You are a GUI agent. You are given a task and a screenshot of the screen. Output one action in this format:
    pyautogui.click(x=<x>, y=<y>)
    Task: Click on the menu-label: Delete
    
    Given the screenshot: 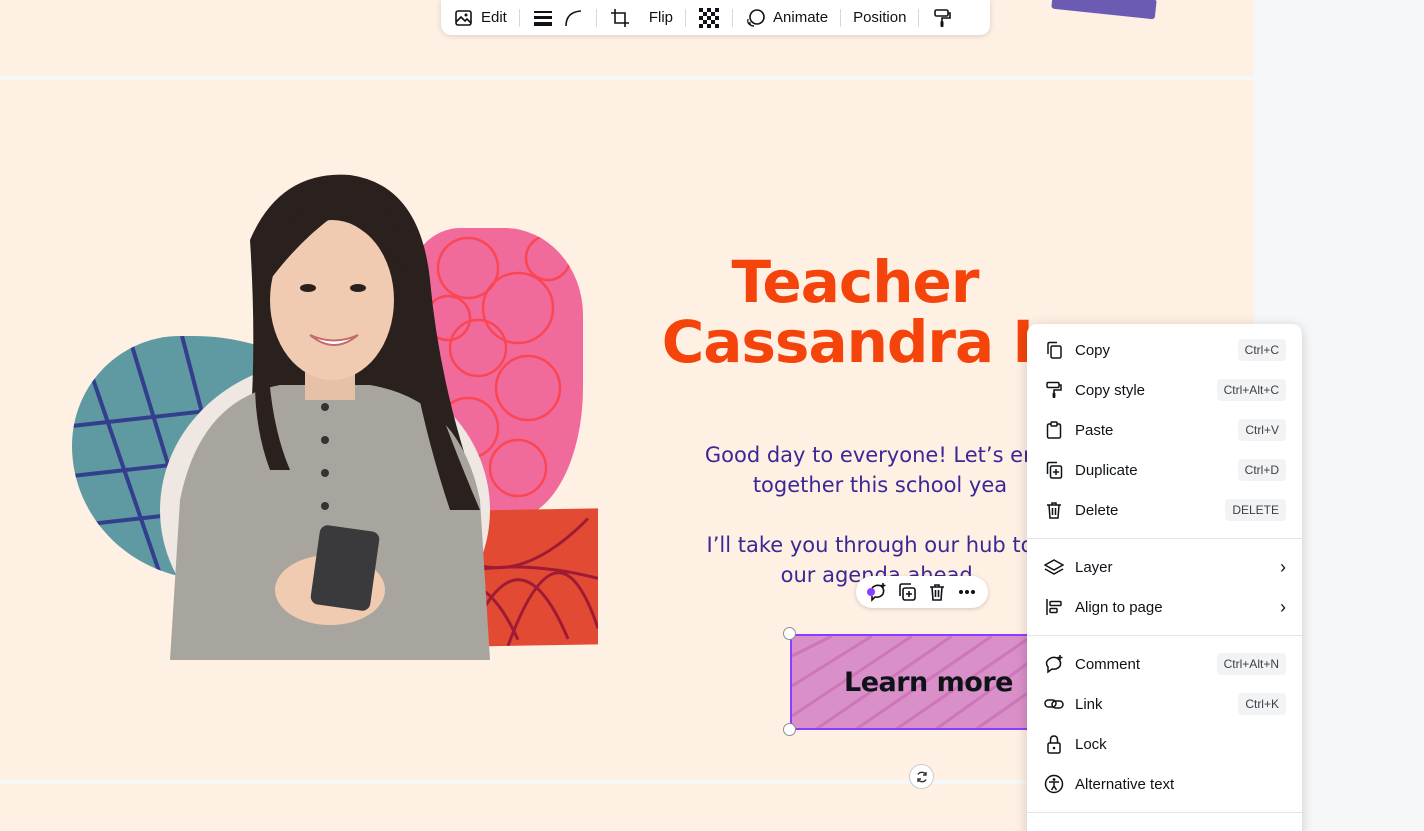 What is the action you would take?
    pyautogui.click(x=1097, y=510)
    